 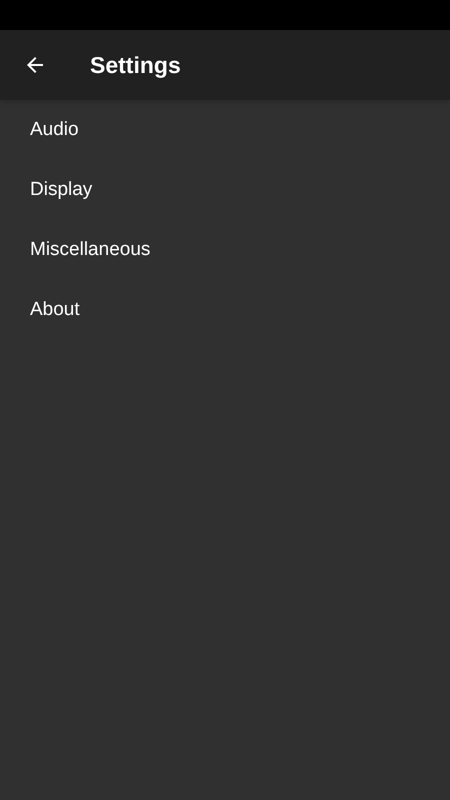 What do you see at coordinates (55, 310) in the screenshot?
I see `settings-category: About` at bounding box center [55, 310].